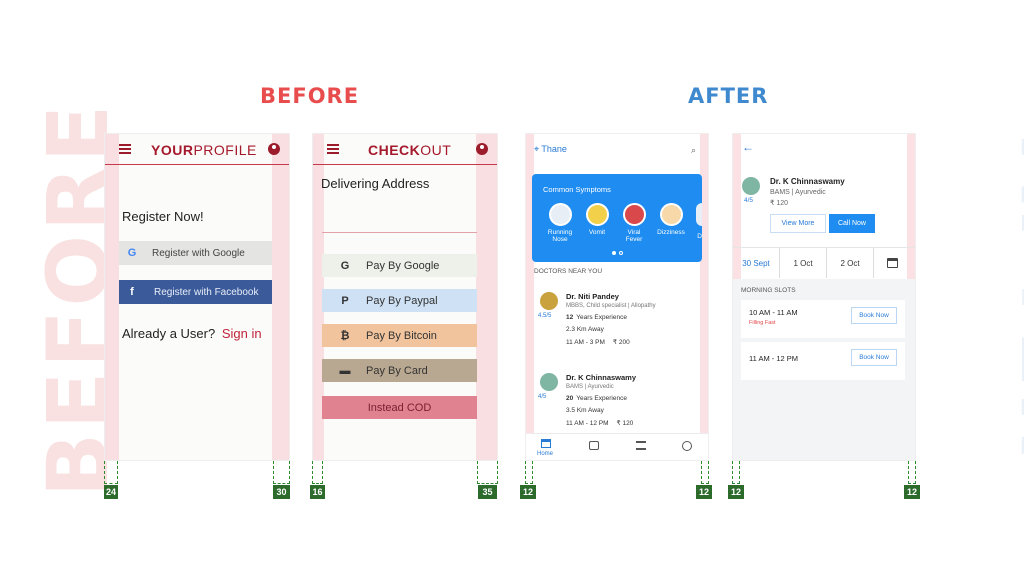 Image resolution: width=1024 pixels, height=582 pixels. What do you see at coordinates (487, 472) in the screenshot?
I see `checkout-right-guide-marker` at bounding box center [487, 472].